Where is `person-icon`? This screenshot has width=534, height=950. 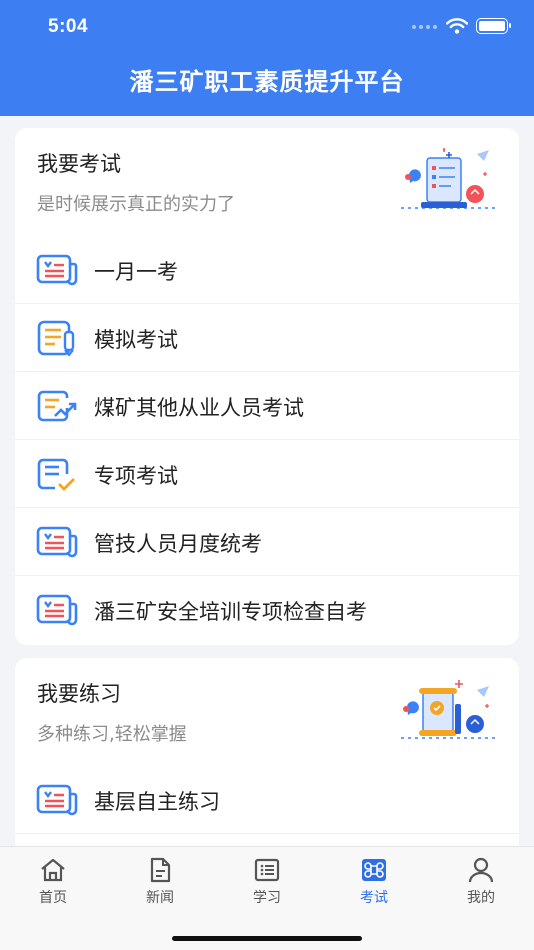
person-icon is located at coordinates (481, 870).